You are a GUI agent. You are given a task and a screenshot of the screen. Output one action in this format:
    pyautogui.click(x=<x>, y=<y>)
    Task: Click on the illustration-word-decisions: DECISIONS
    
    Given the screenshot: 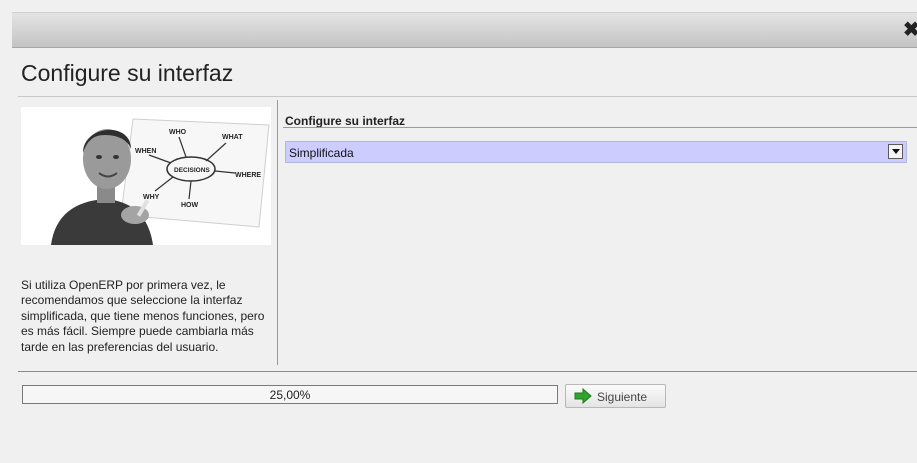 What is the action you would take?
    pyautogui.click(x=192, y=170)
    